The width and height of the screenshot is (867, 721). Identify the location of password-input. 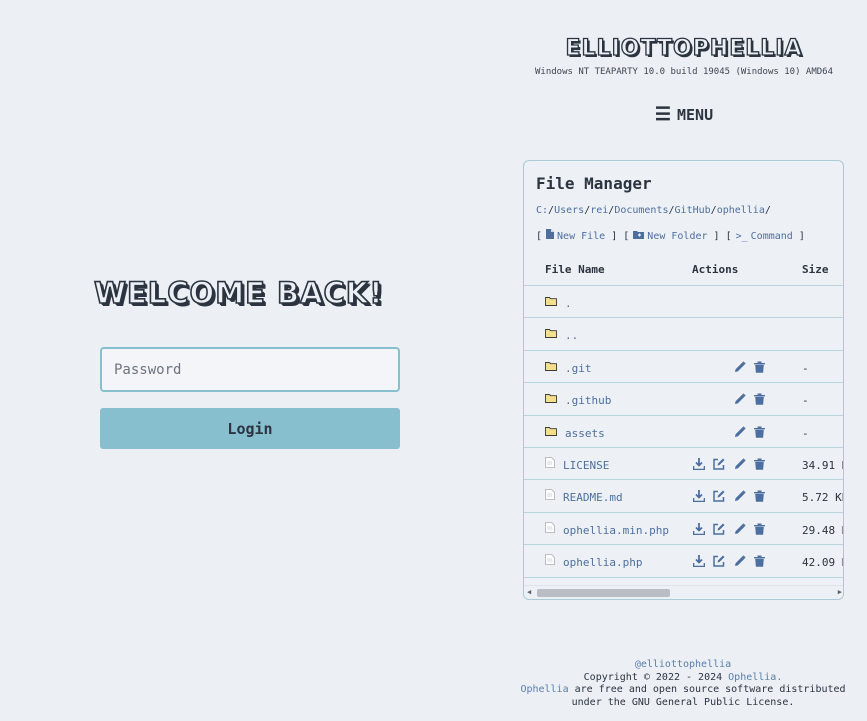
(250, 369).